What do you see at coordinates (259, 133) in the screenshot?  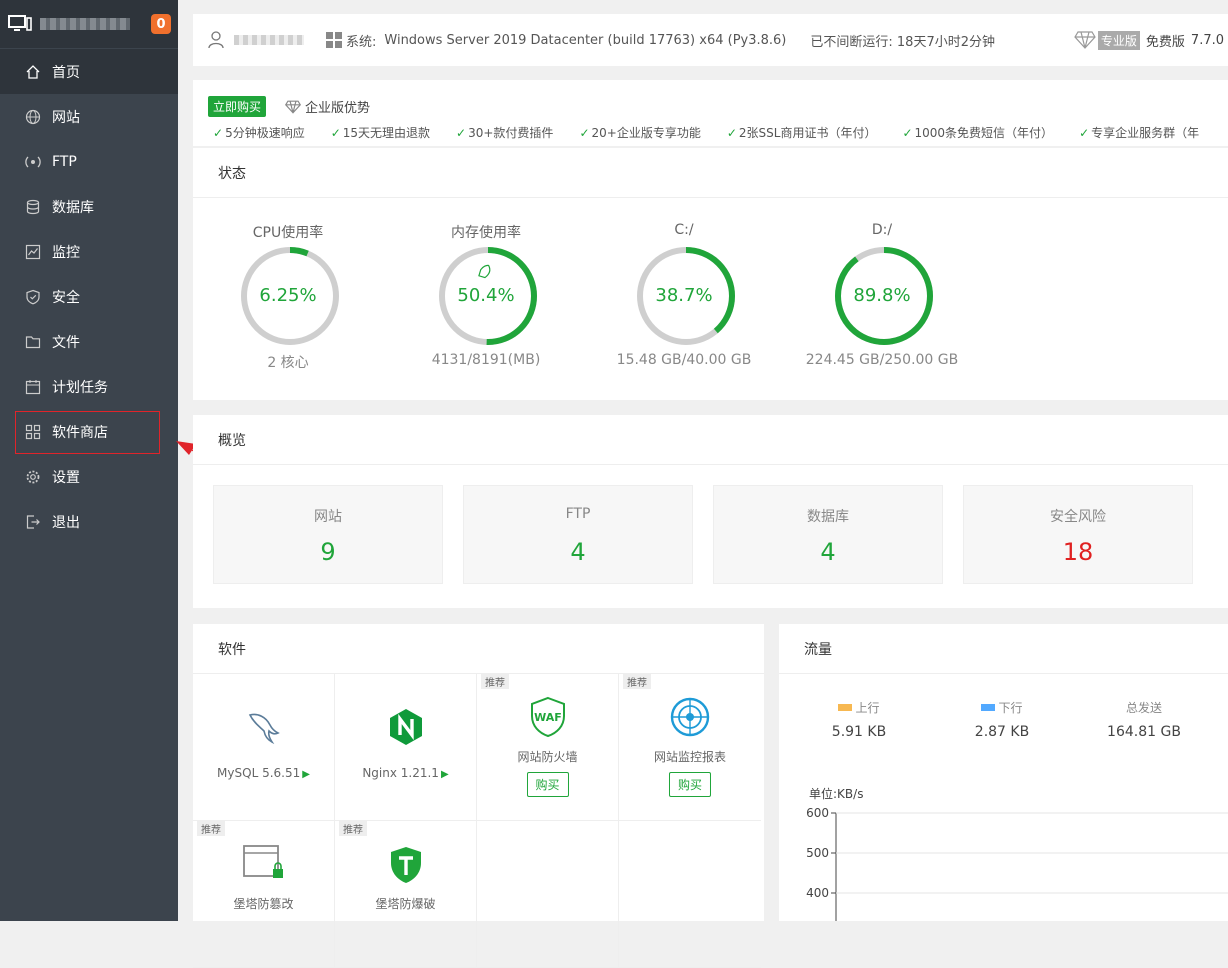 I see `feature-item: ✓ 5分钟极速响应` at bounding box center [259, 133].